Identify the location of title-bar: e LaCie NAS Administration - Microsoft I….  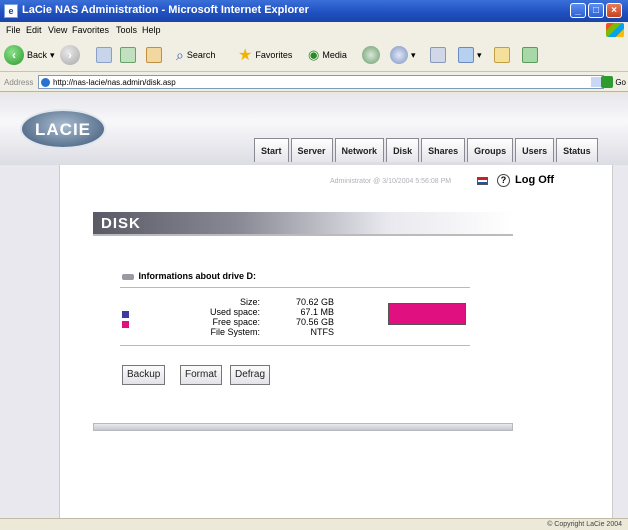
(314, 11).